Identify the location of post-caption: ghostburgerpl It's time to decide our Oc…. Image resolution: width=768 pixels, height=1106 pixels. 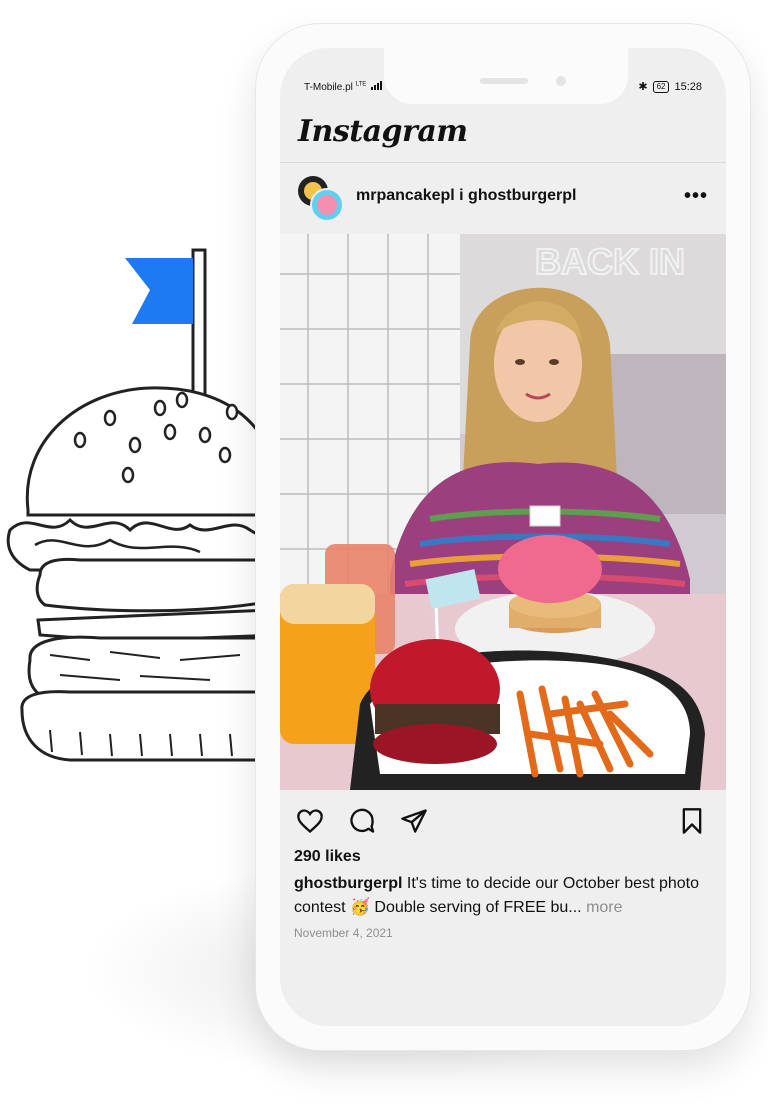
(504, 896).